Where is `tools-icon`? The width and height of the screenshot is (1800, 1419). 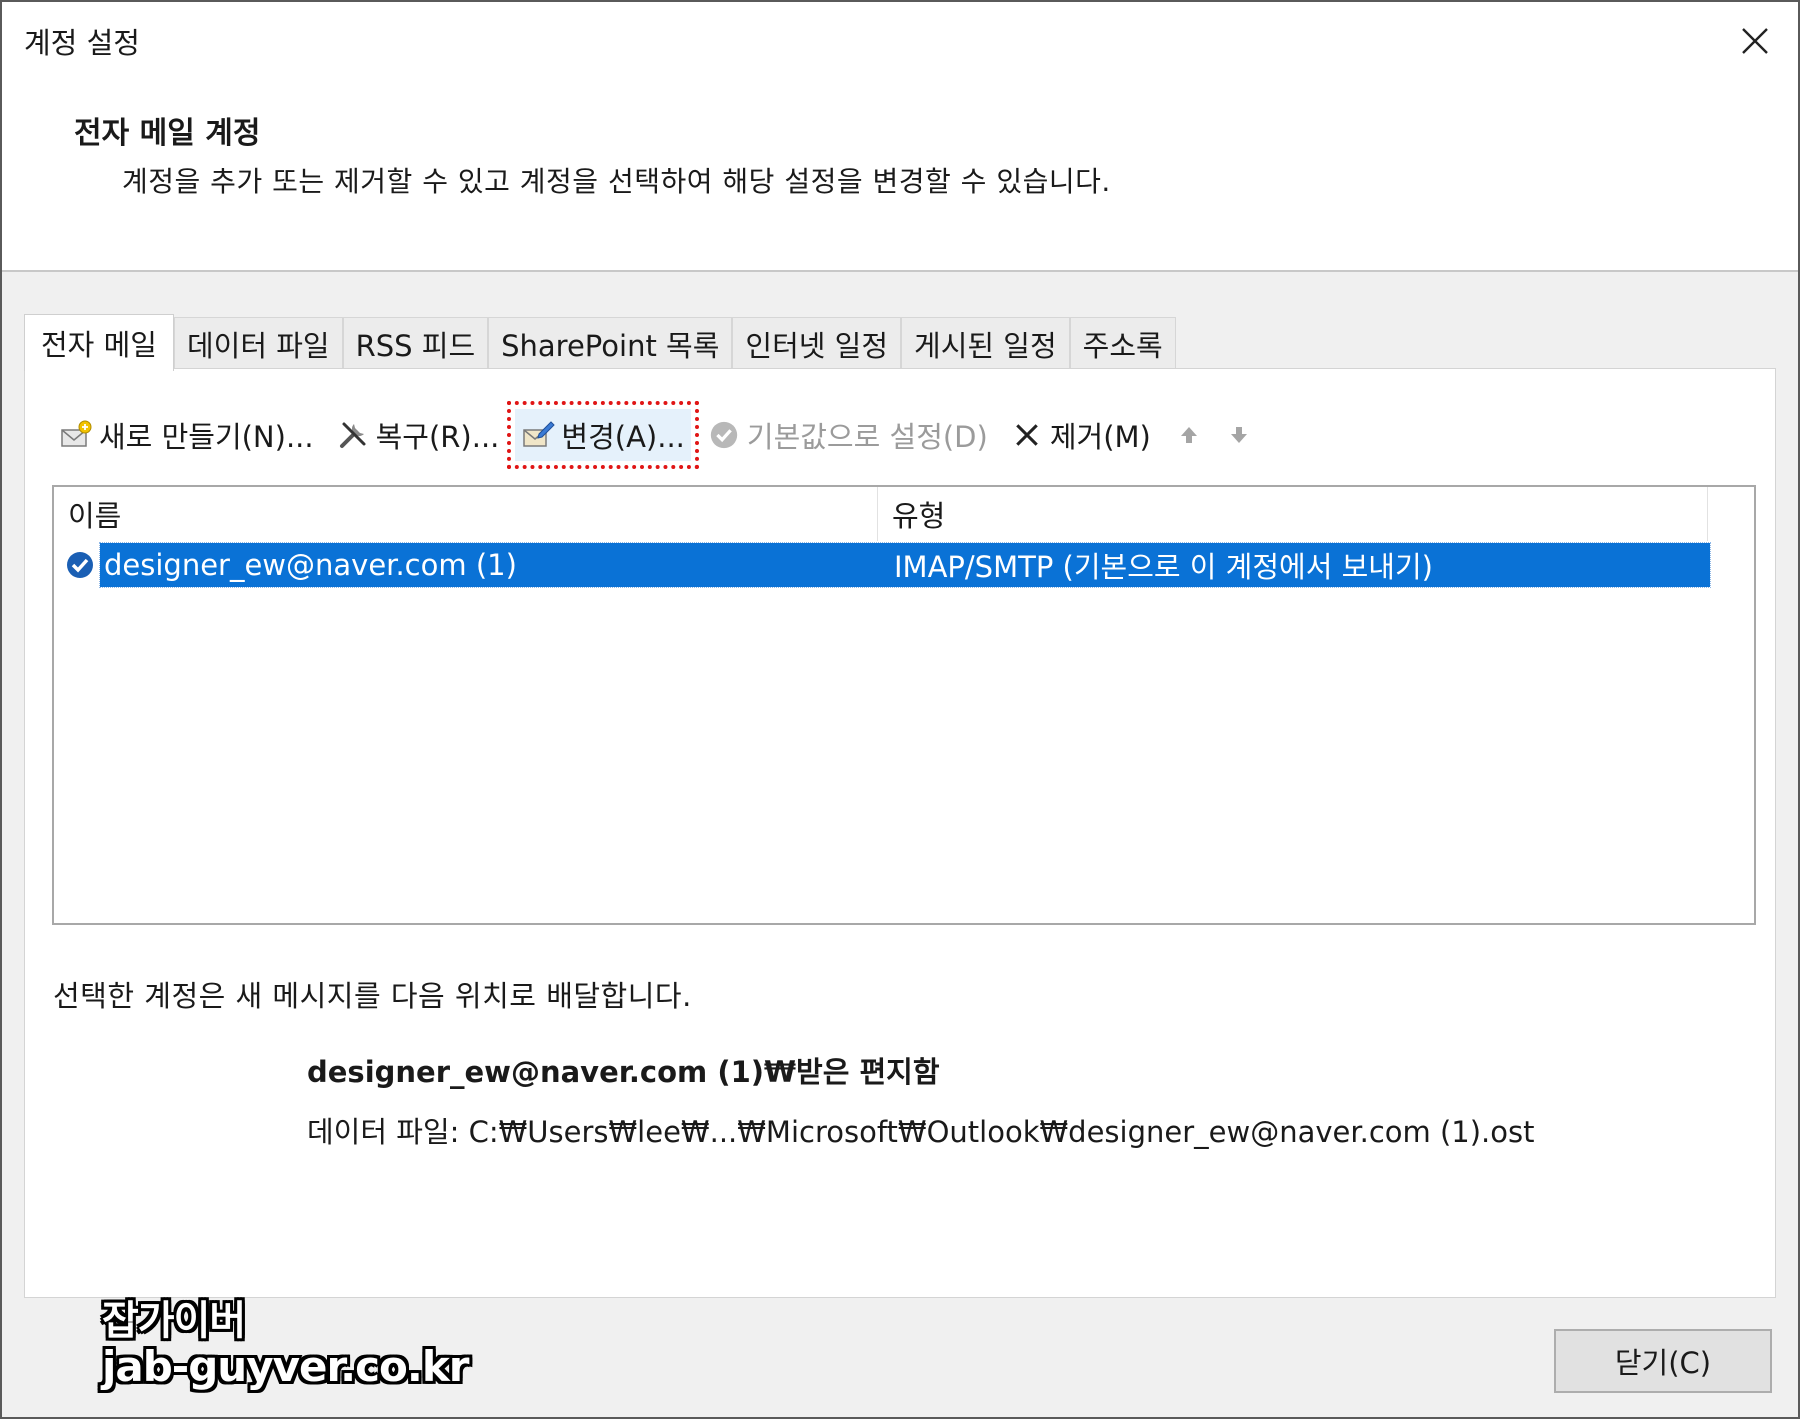
tools-icon is located at coordinates (353, 435).